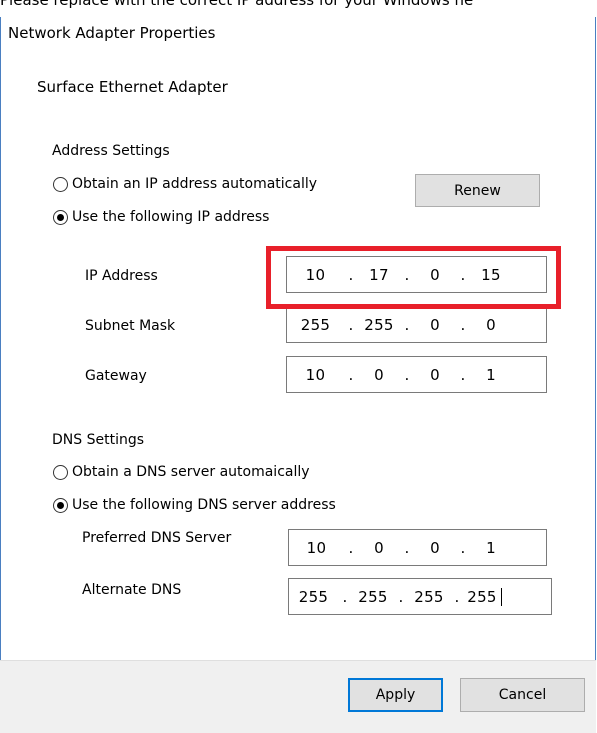 The width and height of the screenshot is (597, 733). What do you see at coordinates (522, 695) in the screenshot?
I see `cancel-button: Cancel` at bounding box center [522, 695].